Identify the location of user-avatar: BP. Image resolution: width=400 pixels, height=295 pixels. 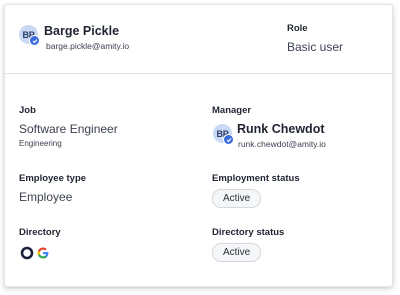
(29, 35).